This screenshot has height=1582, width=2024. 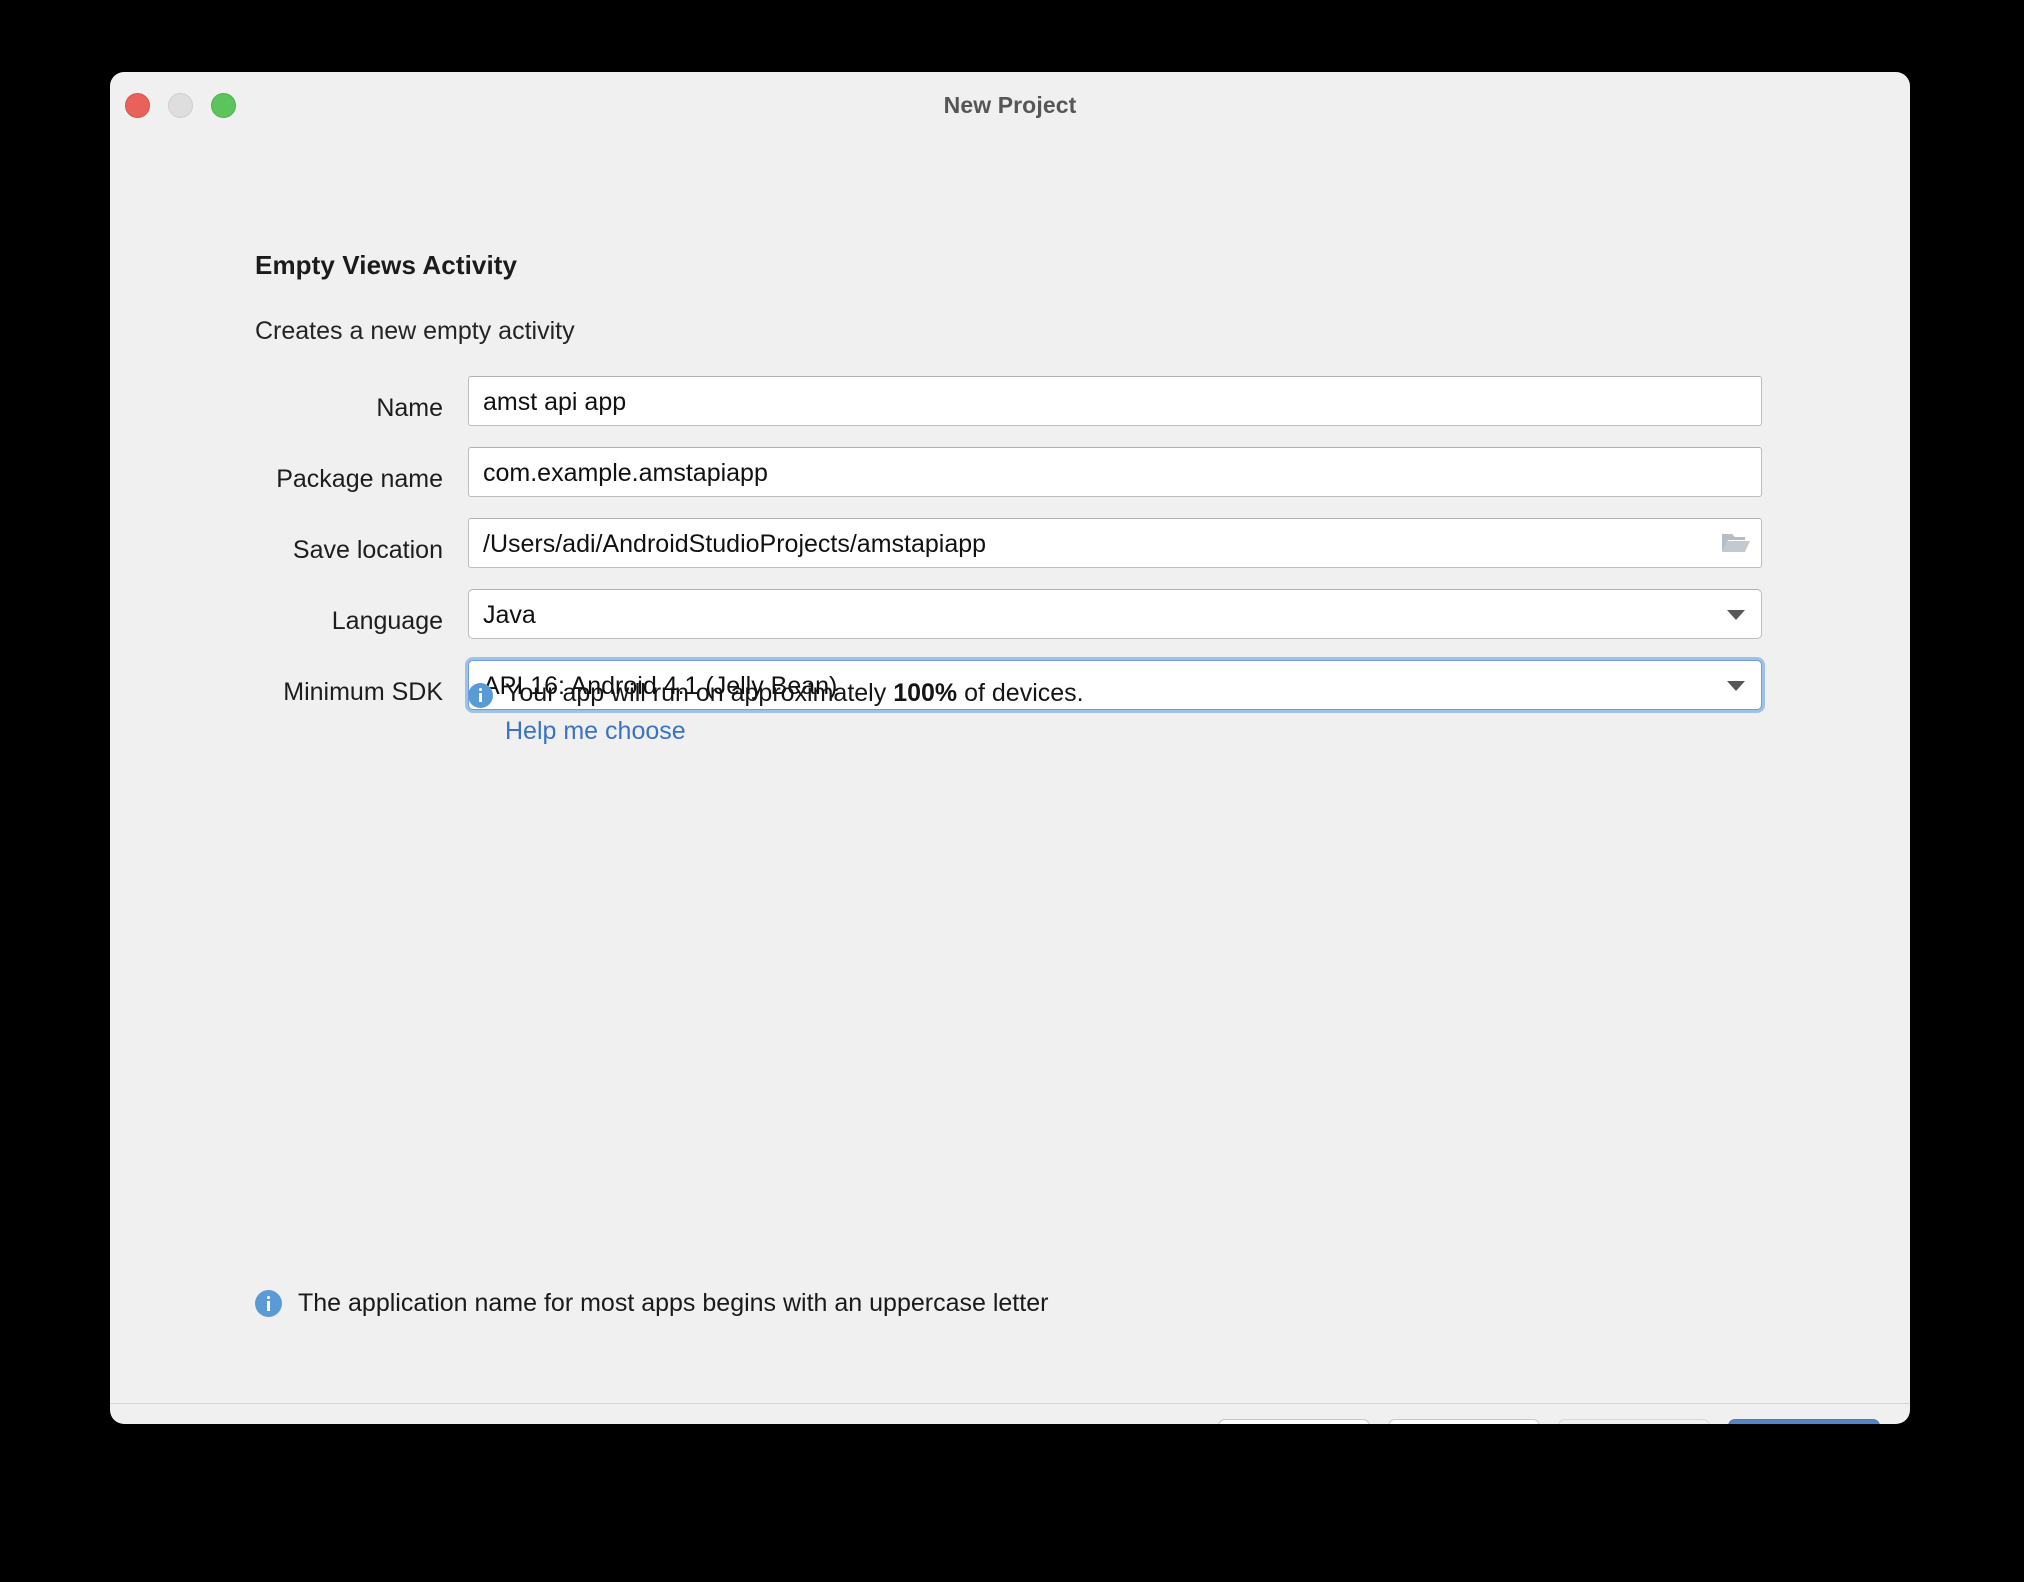 I want to click on form-row-package-name: Package name com.example.amstapiapp, so click(x=1010, y=482).